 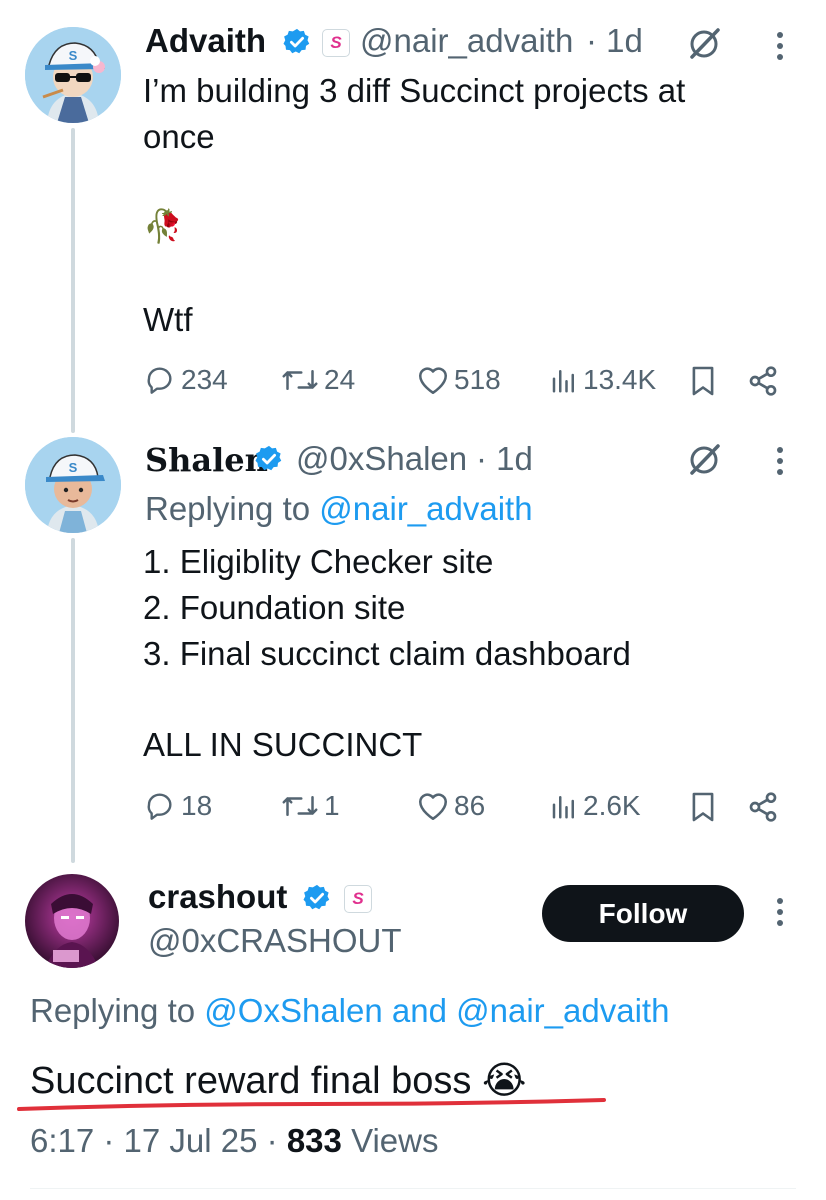 What do you see at coordinates (163, 226) in the screenshot?
I see `wilted-rose-emoji: 🥀` at bounding box center [163, 226].